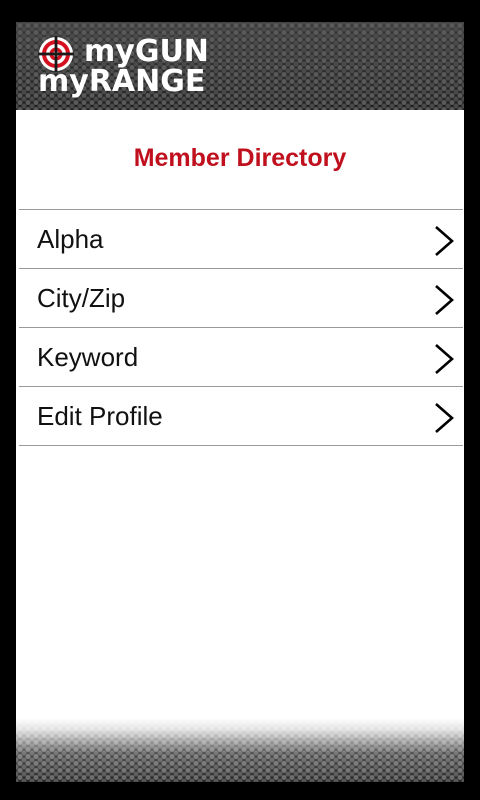  What do you see at coordinates (241, 357) in the screenshot?
I see `menu-item-keyword: Keyword` at bounding box center [241, 357].